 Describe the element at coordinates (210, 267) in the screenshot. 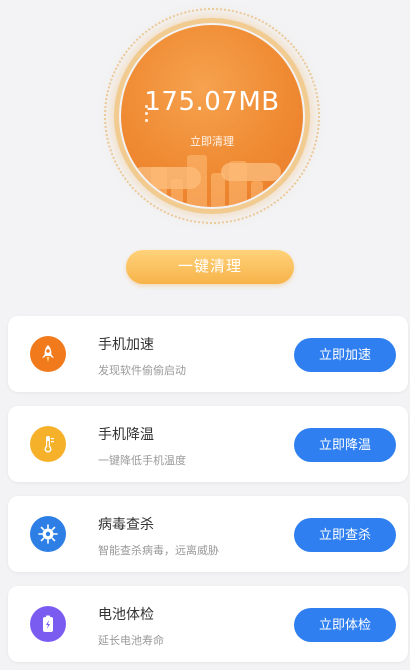

I see `one-key-clean-button: 一键清理` at that location.